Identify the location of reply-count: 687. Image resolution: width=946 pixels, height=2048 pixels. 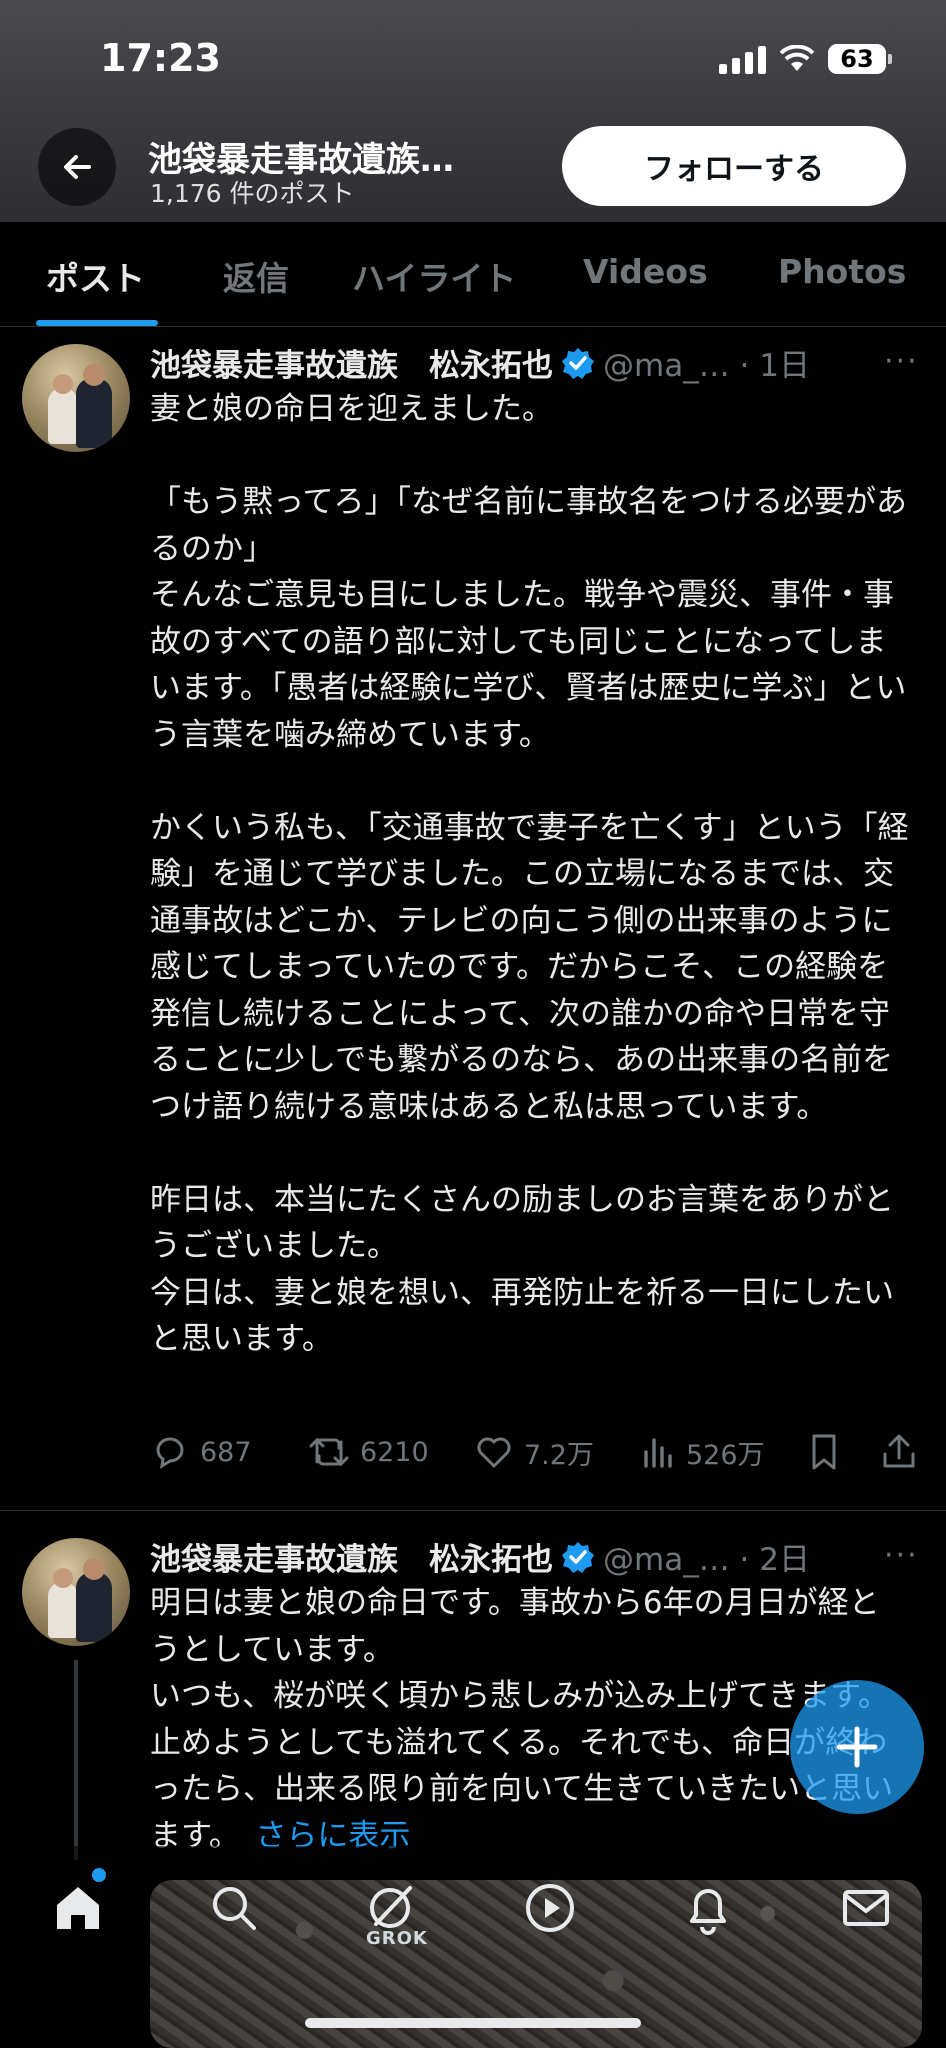
(226, 1452).